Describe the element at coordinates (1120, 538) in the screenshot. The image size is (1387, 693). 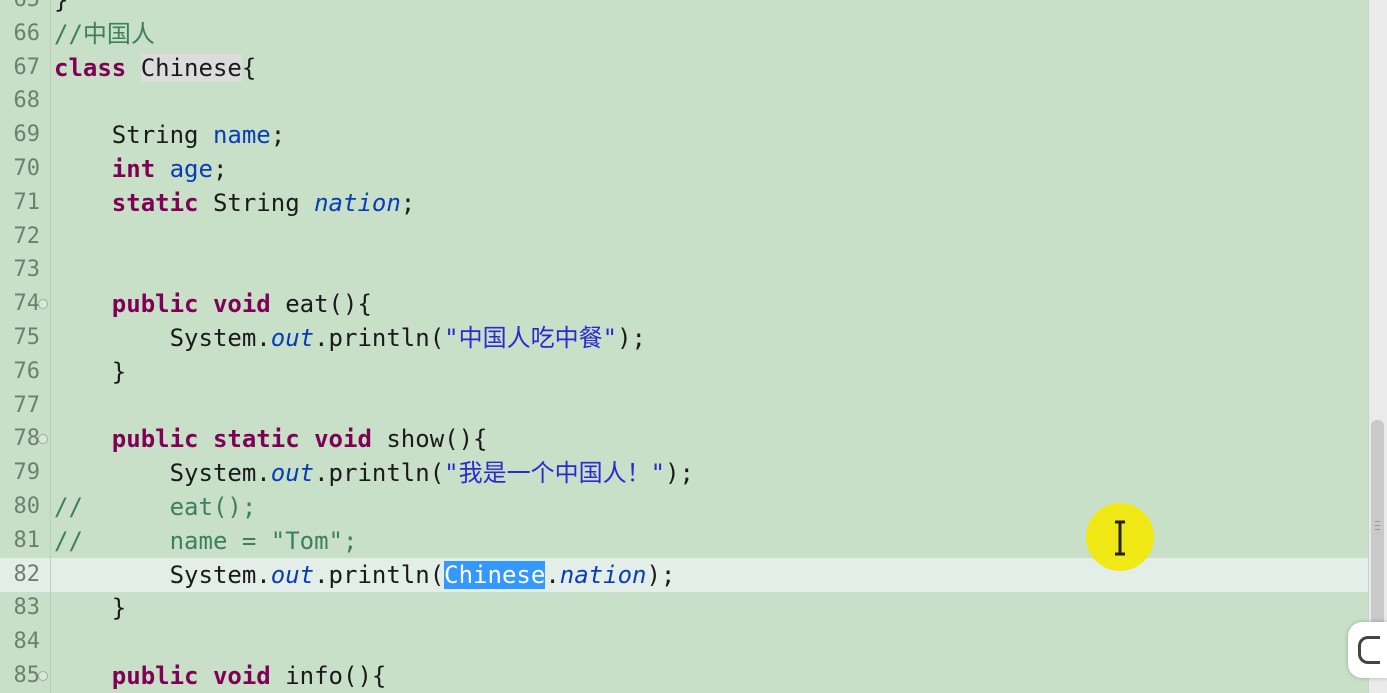
I see `ibeam-cursor-icon` at that location.